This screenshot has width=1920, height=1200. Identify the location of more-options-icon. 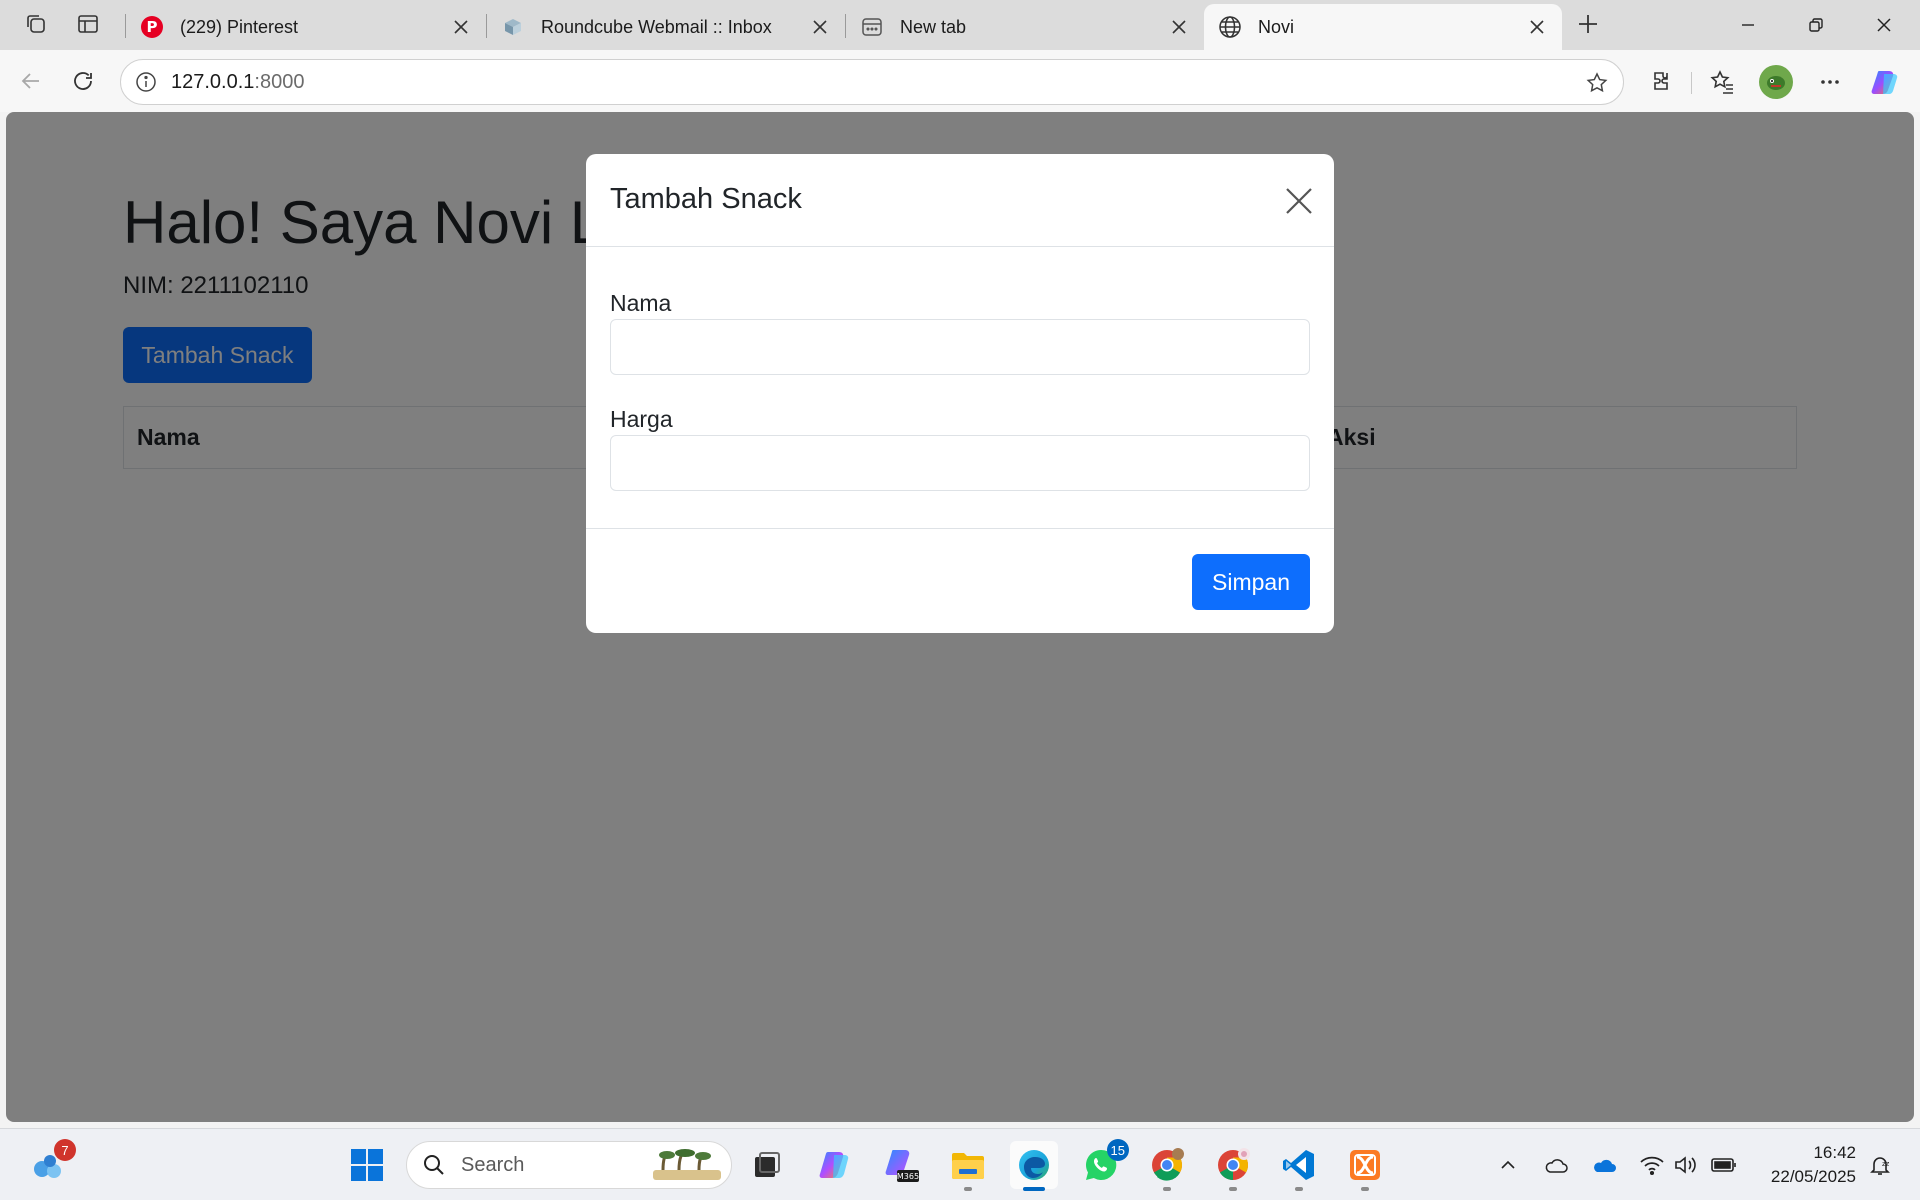
(1830, 82).